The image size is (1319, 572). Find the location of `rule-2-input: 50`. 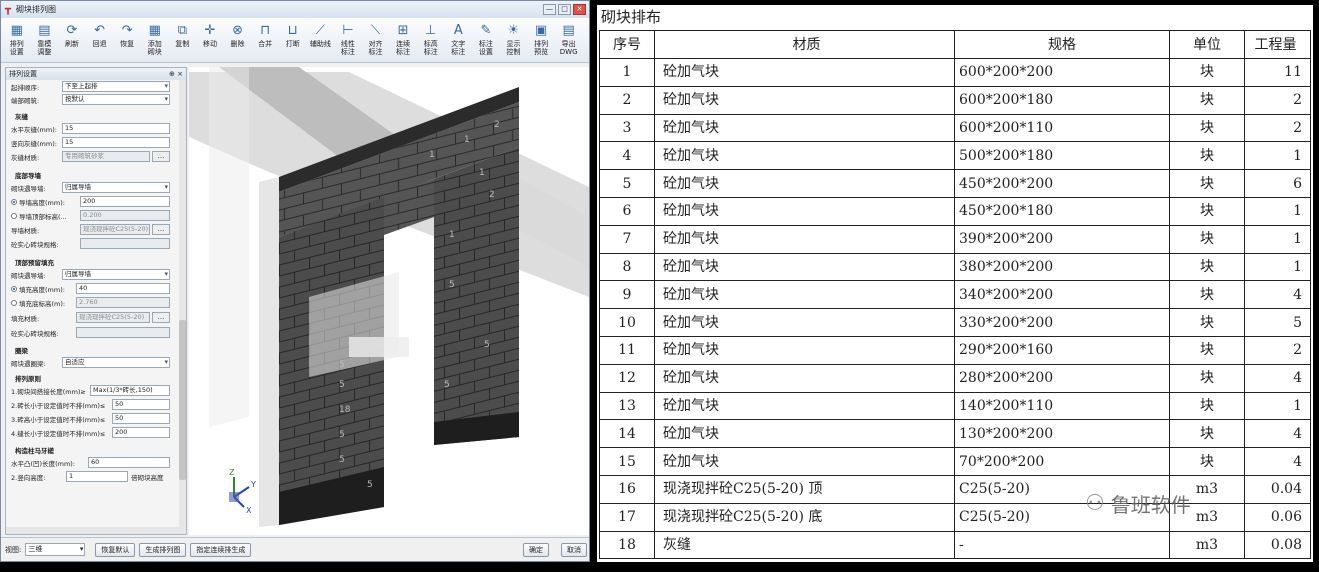

rule-2-input: 50 is located at coordinates (141, 404).